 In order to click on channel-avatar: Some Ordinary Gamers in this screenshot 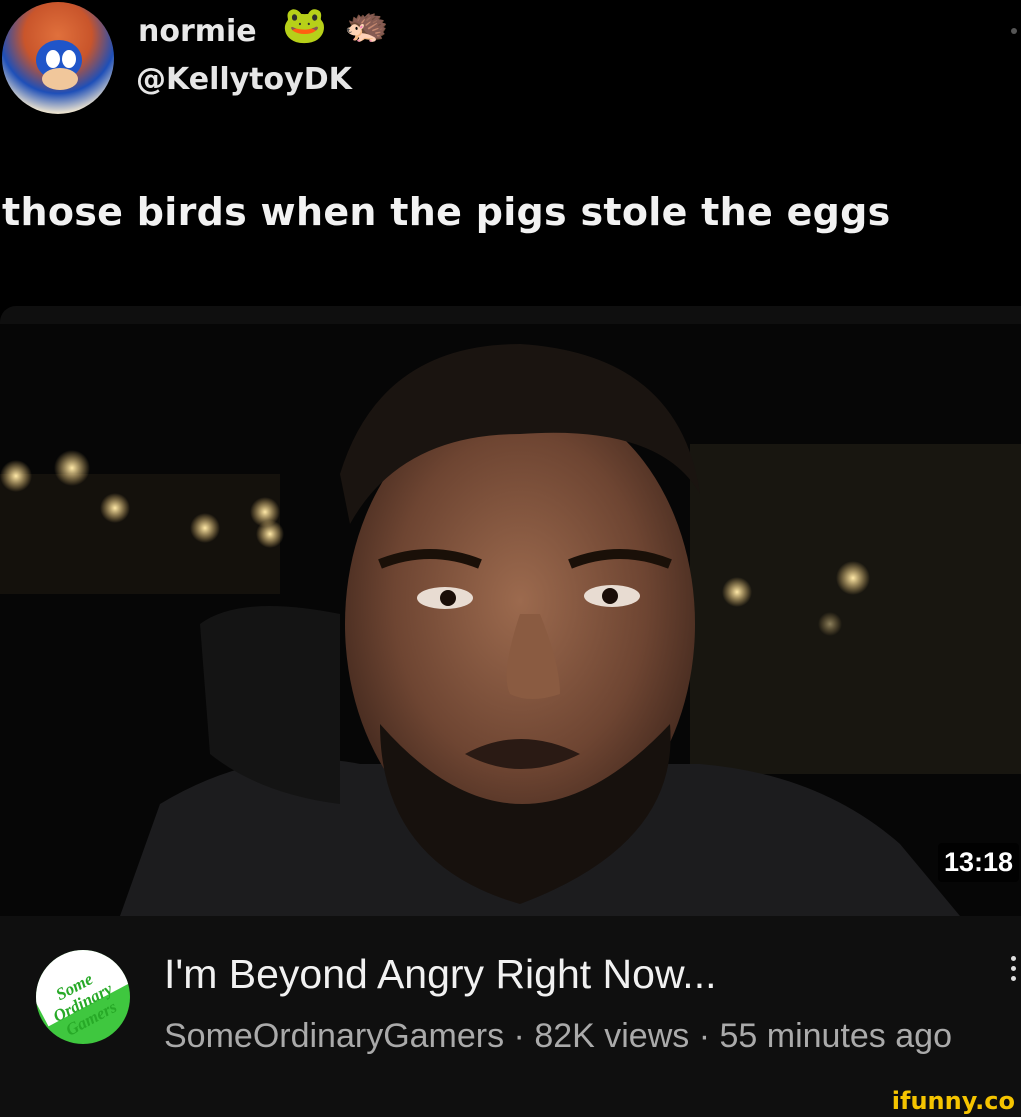, I will do `click(83, 997)`.